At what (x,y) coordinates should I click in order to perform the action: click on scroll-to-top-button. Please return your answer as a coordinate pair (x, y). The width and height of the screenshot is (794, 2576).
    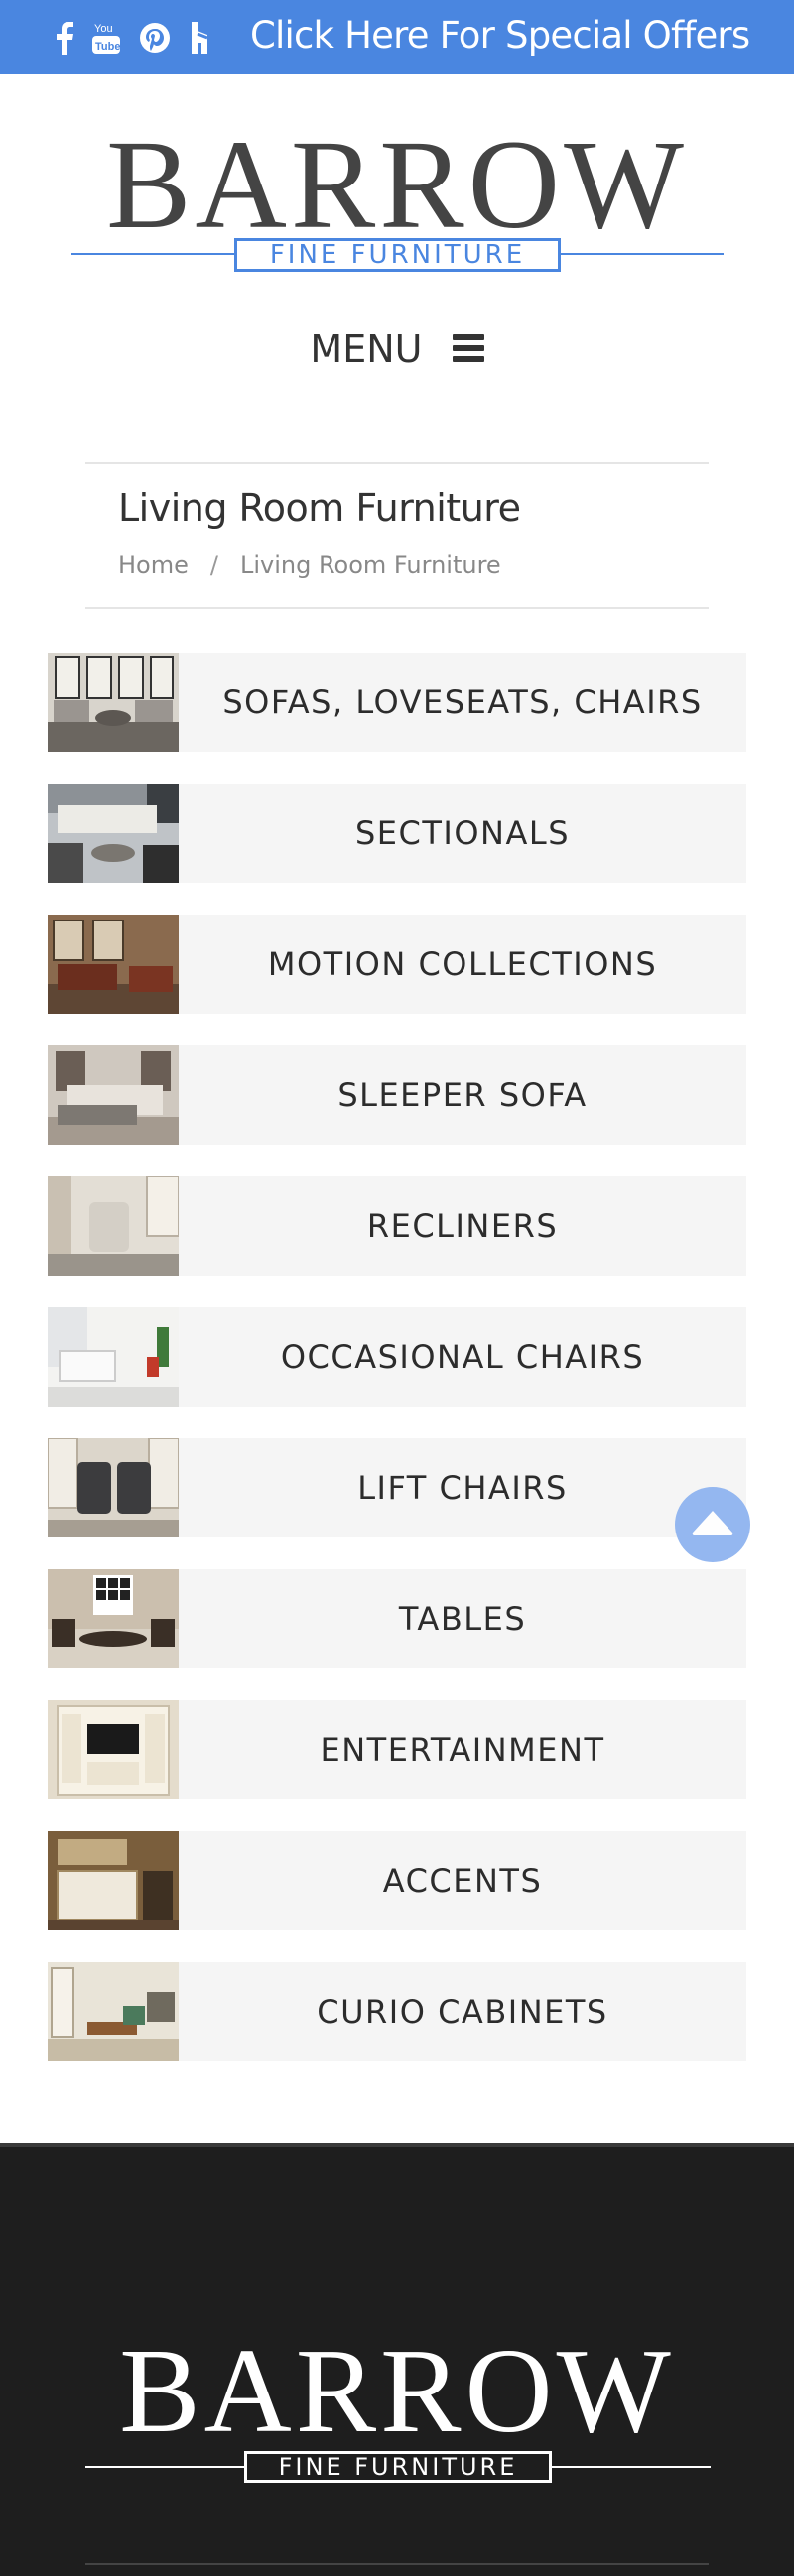
    Looking at the image, I should click on (712, 1524).